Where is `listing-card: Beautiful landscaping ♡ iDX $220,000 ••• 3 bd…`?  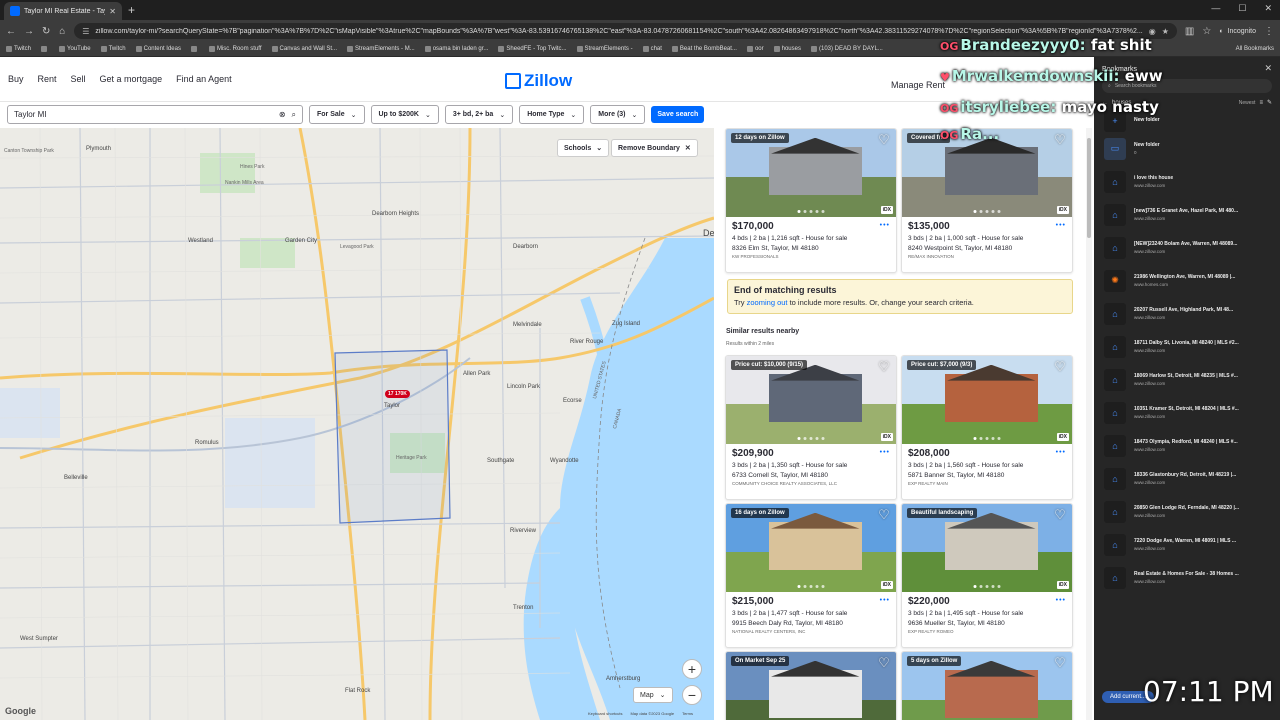
listing-card: Beautiful landscaping ♡ iDX $220,000 ••• 3 bd… is located at coordinates (987, 575).